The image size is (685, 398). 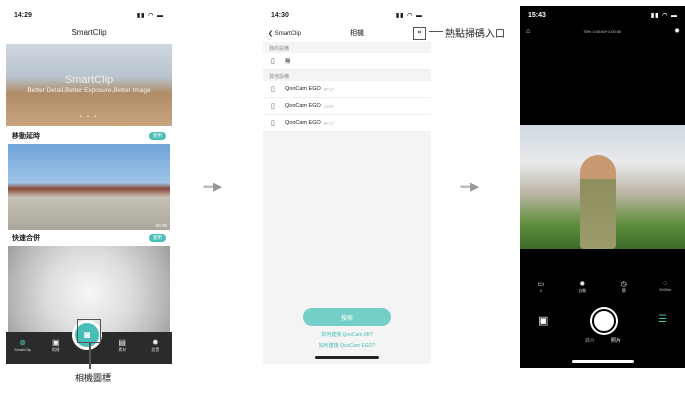 What do you see at coordinates (89, 15) in the screenshot?
I see `status-bar: 14:29 ▮▮ ◠ ▬` at bounding box center [89, 15].